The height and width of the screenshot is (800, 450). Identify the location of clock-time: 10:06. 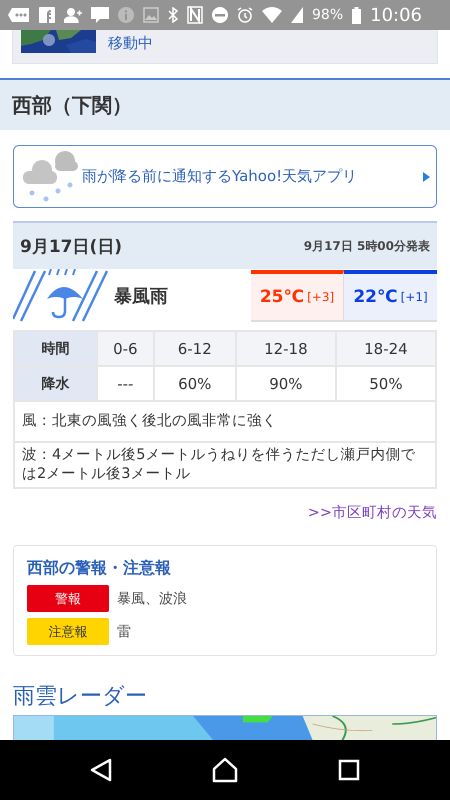
(396, 15).